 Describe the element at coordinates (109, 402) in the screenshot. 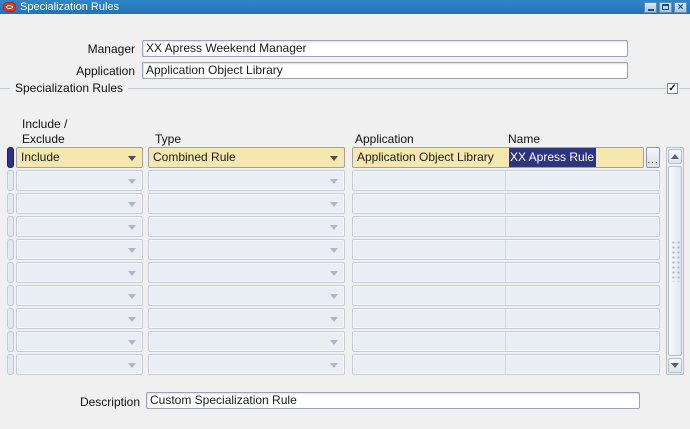

I see `description-label: Description` at that location.